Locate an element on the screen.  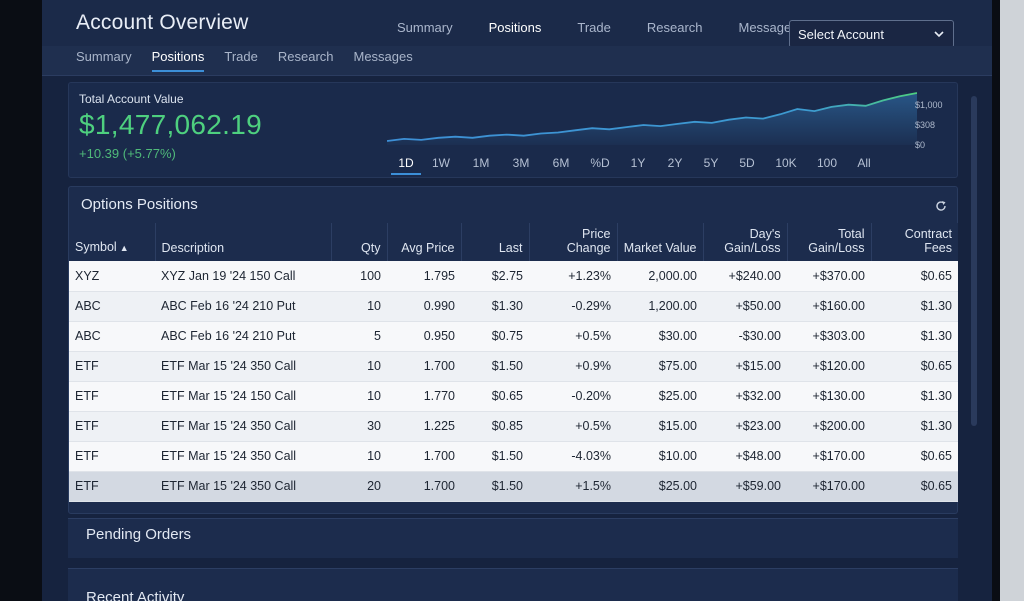
pending-orders-section: Pending Orders is located at coordinates (513, 538).